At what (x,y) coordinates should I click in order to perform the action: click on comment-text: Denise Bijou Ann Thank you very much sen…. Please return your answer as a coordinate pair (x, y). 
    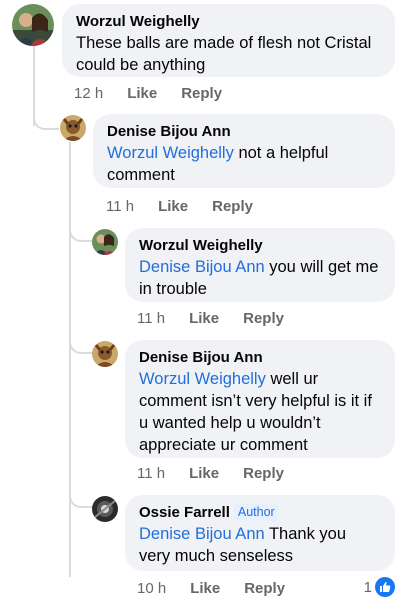
    Looking at the image, I should click on (260, 545).